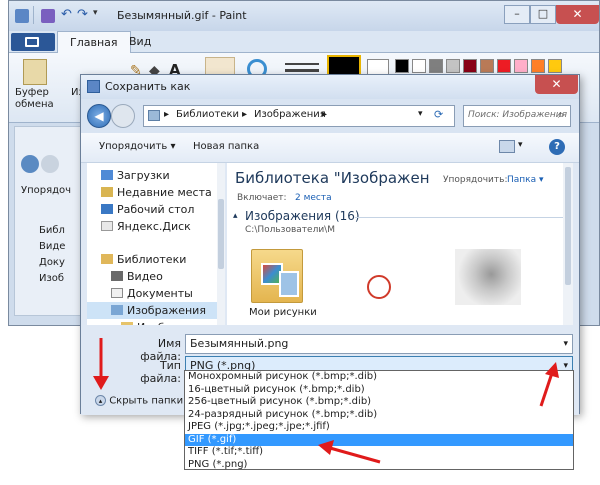 Image resolution: width=600 pixels, height=485 pixels. What do you see at coordinates (349, 452) in the screenshot?
I see `red-arrow-left` at bounding box center [349, 452].